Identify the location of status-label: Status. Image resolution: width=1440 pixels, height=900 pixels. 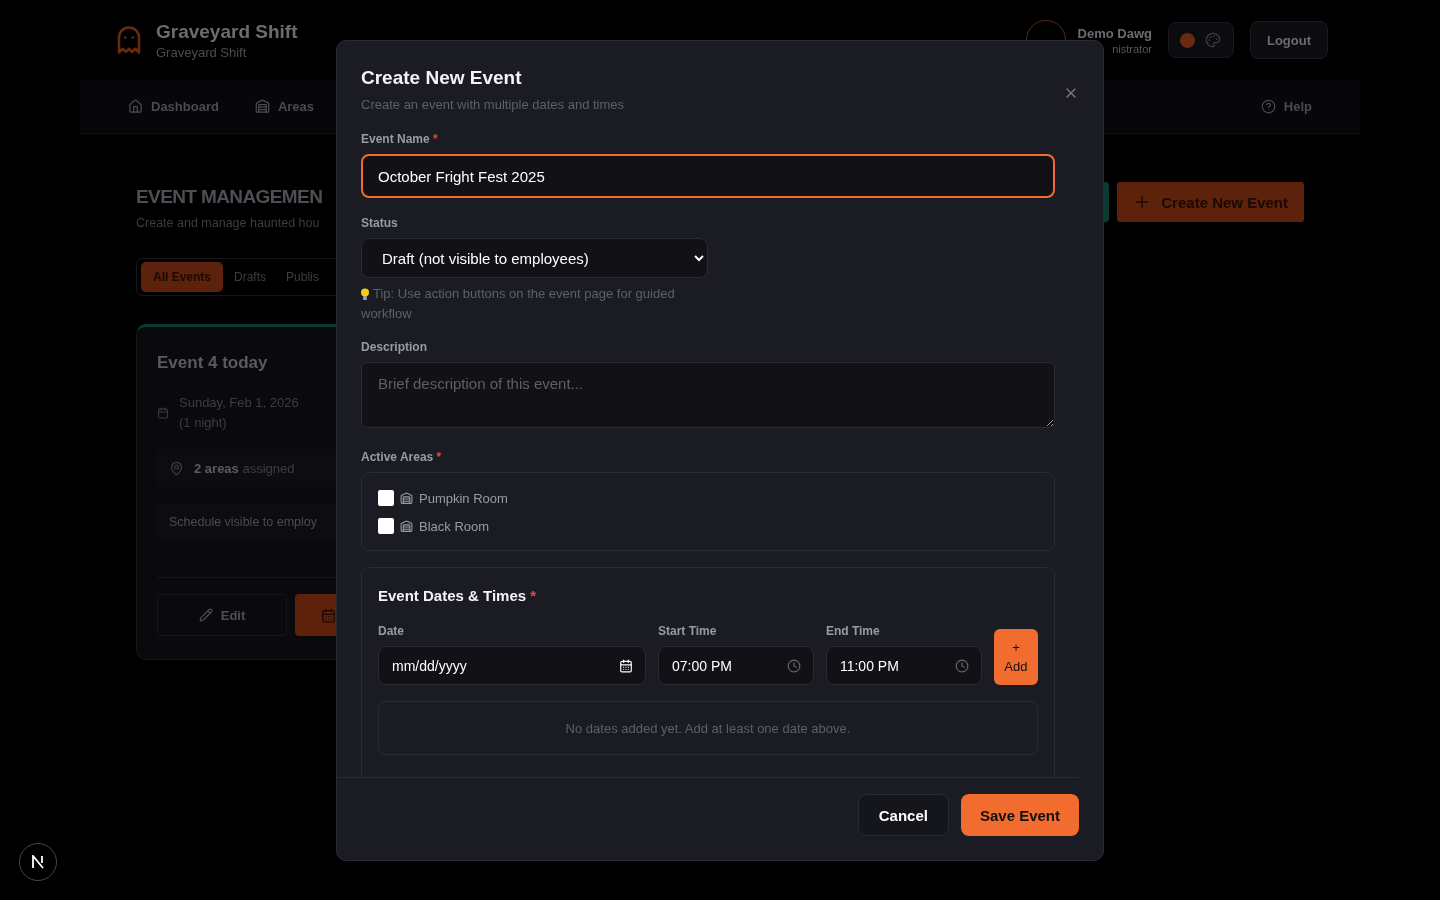
(380, 223).